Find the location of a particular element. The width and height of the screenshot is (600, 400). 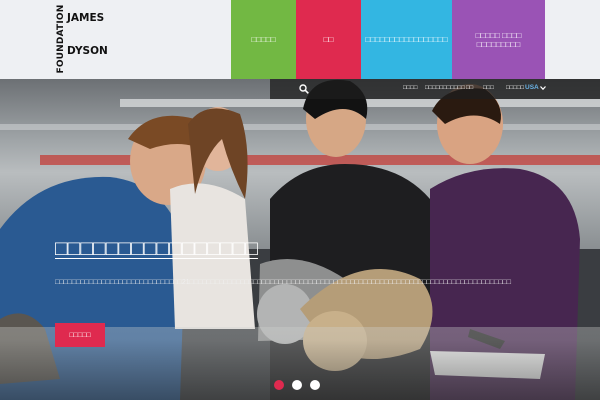

logo-james-text: JAMES is located at coordinates (86, 18).